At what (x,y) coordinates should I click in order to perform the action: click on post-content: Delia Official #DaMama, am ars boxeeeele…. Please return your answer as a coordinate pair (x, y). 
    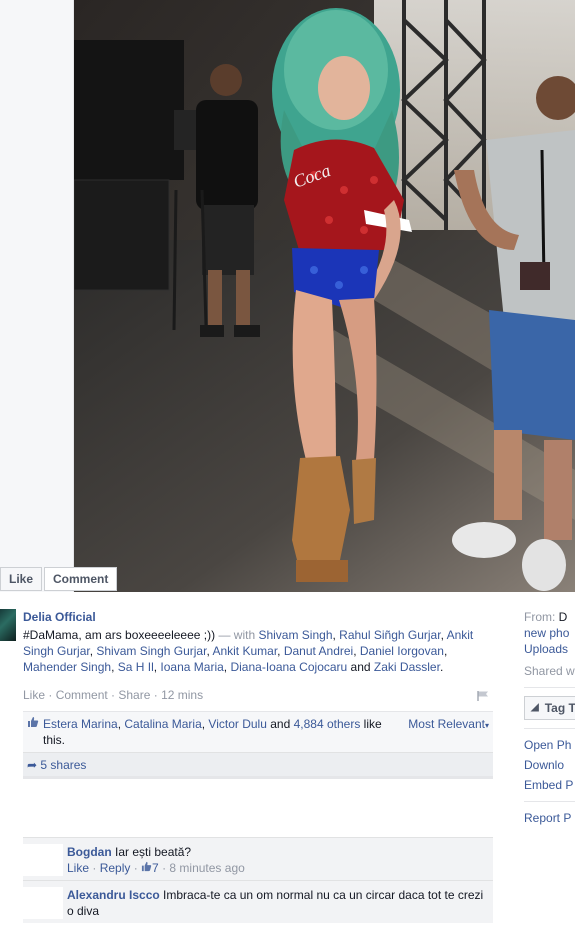
    Looking at the image, I should click on (258, 656).